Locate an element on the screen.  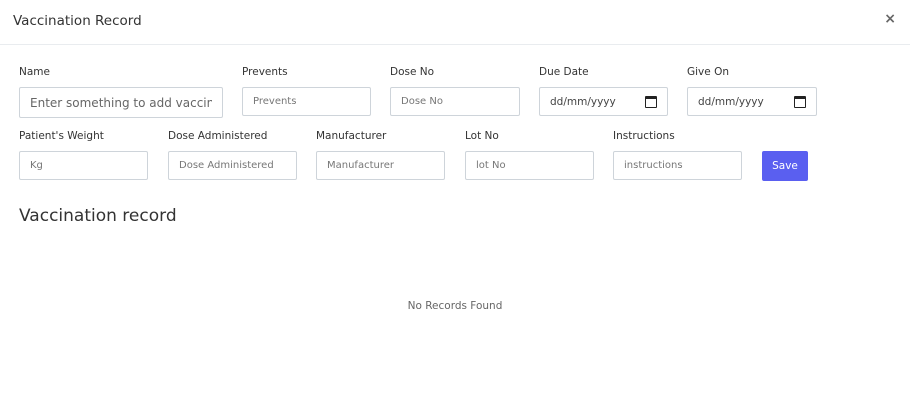
dose-no-input is located at coordinates (455, 101).